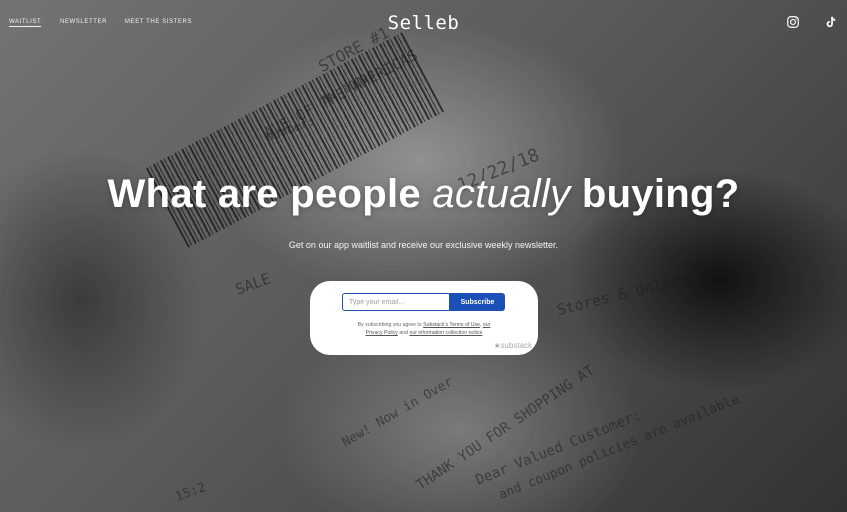  I want to click on instagram-icon, so click(793, 22).